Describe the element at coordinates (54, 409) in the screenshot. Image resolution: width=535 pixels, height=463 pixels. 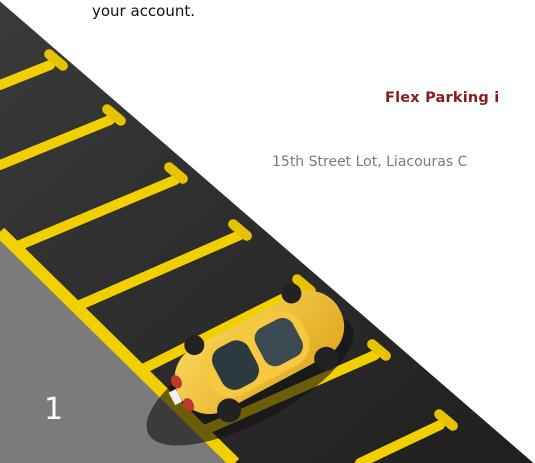
I see `page-number: 1` at that location.